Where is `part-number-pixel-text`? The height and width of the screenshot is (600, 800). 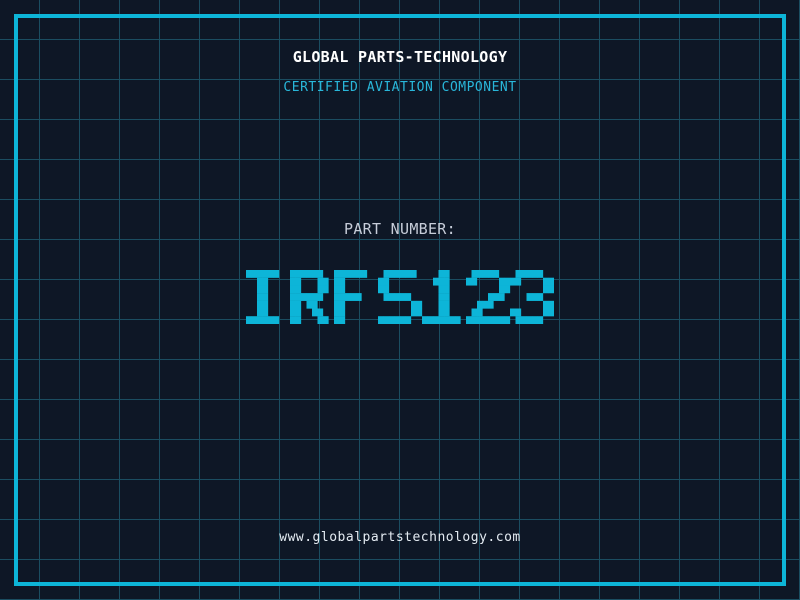 part-number-pixel-text is located at coordinates (400, 297).